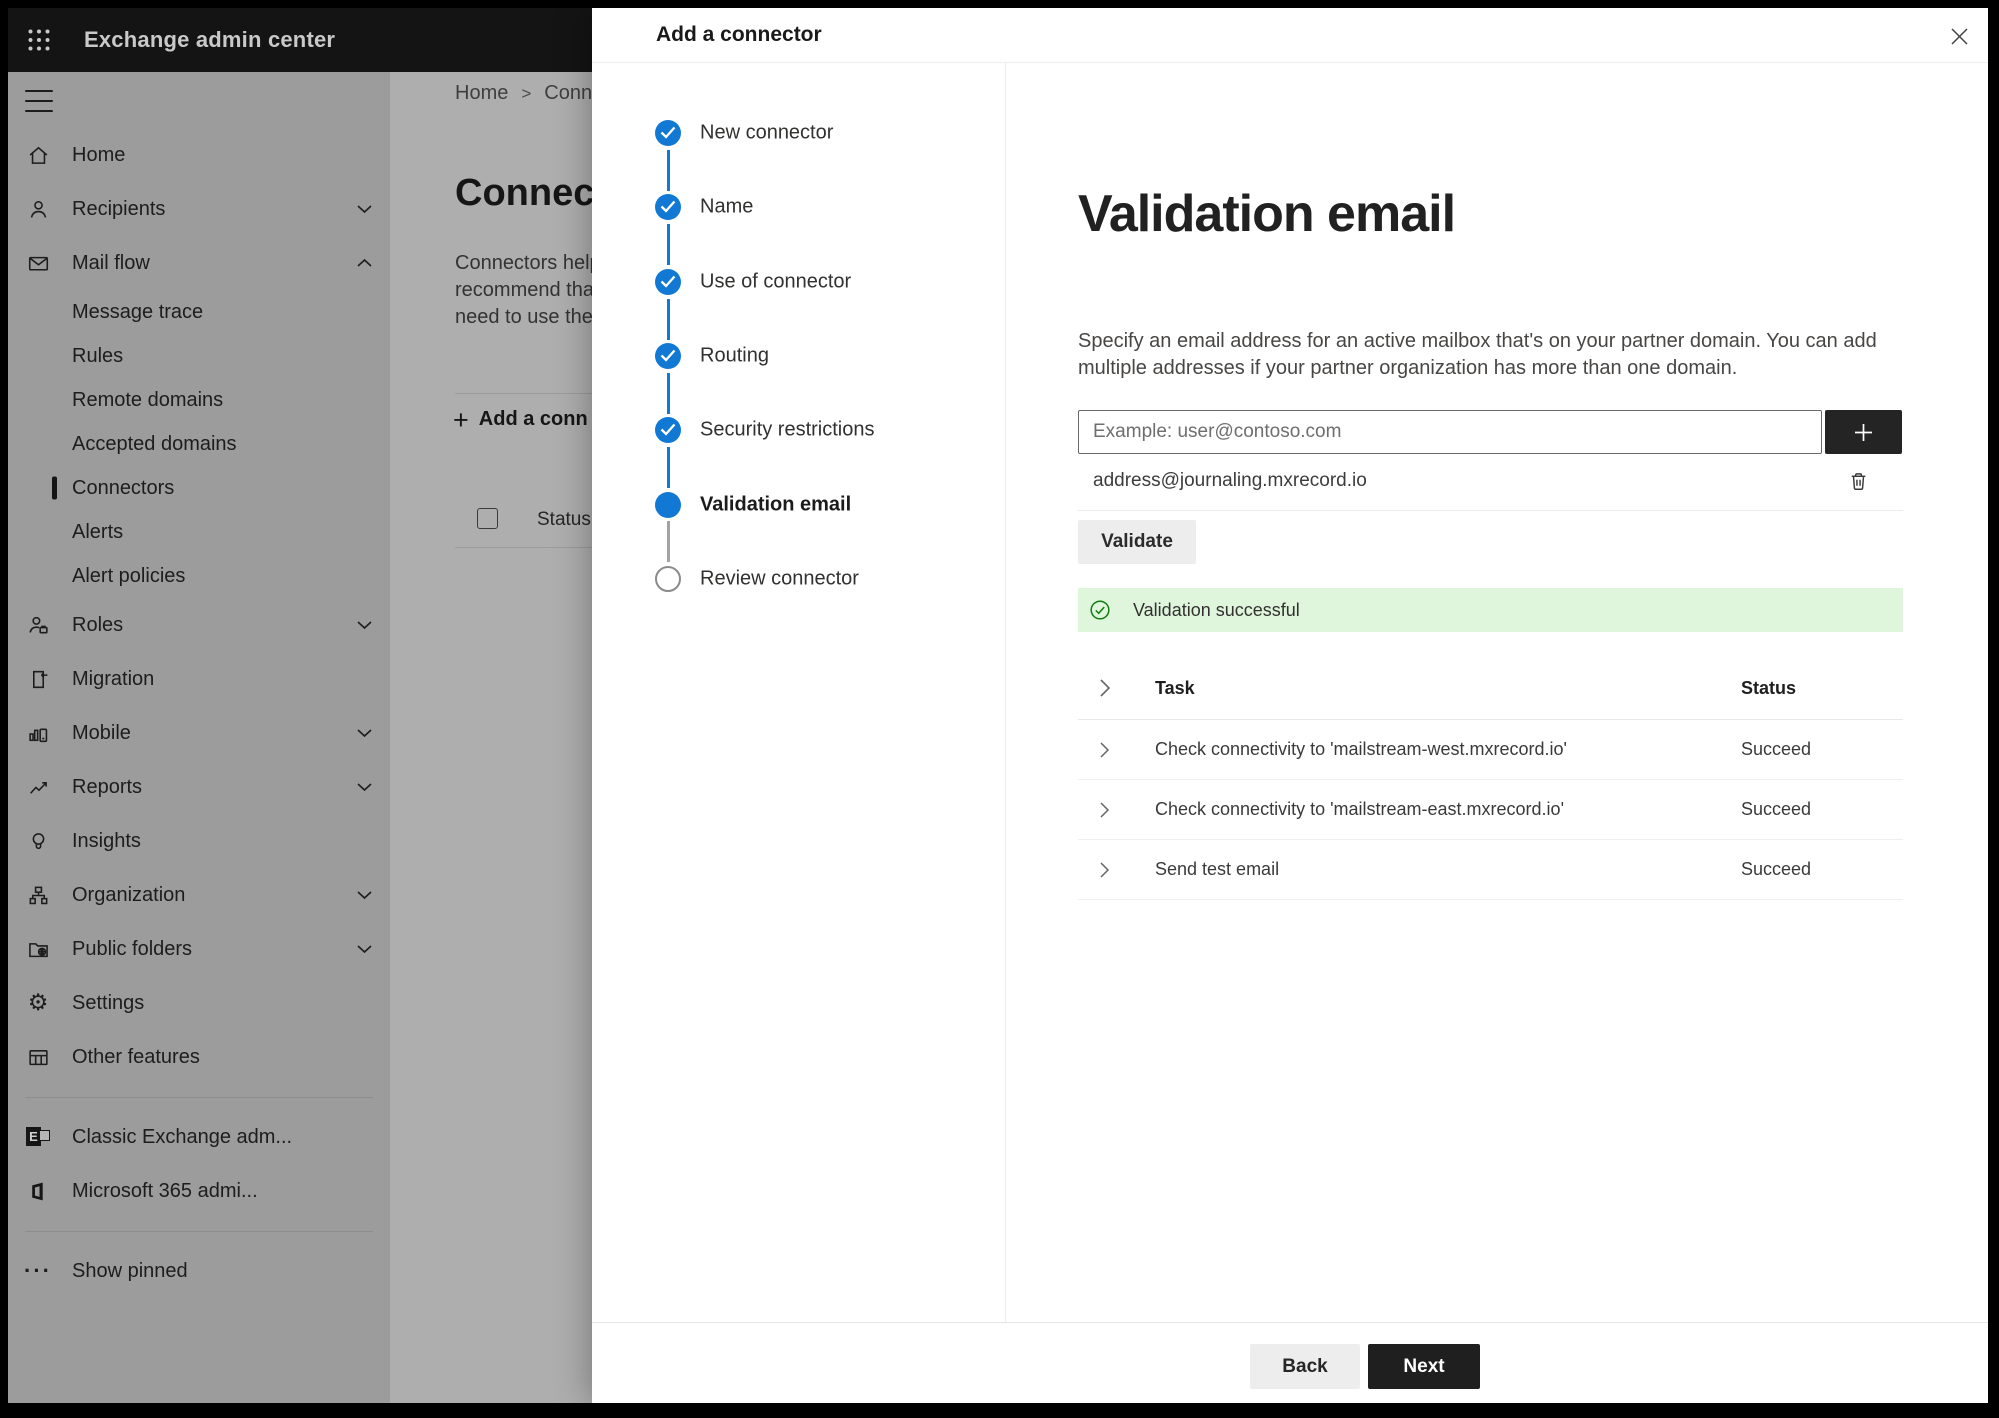 The width and height of the screenshot is (1999, 1418). What do you see at coordinates (38, 263) in the screenshot?
I see `mail-icon` at bounding box center [38, 263].